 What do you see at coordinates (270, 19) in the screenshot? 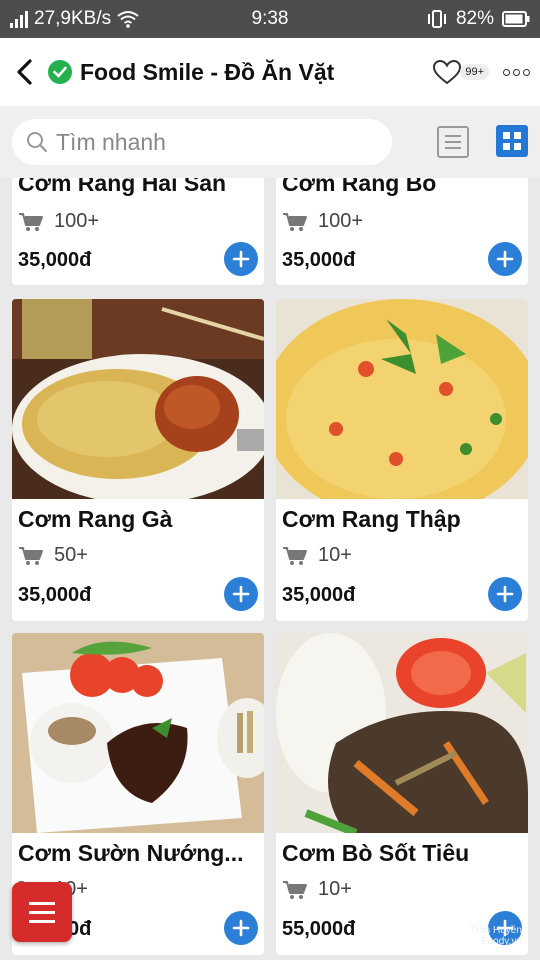
I see `status-bar: 27,9KB/s 9:38 82%` at bounding box center [270, 19].